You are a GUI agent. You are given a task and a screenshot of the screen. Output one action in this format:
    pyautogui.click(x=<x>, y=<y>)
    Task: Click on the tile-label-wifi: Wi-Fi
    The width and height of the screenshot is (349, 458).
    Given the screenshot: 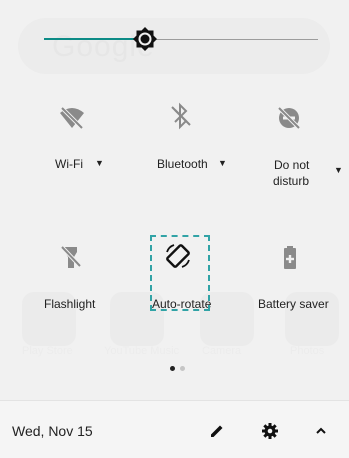 What is the action you would take?
    pyautogui.click(x=69, y=164)
    